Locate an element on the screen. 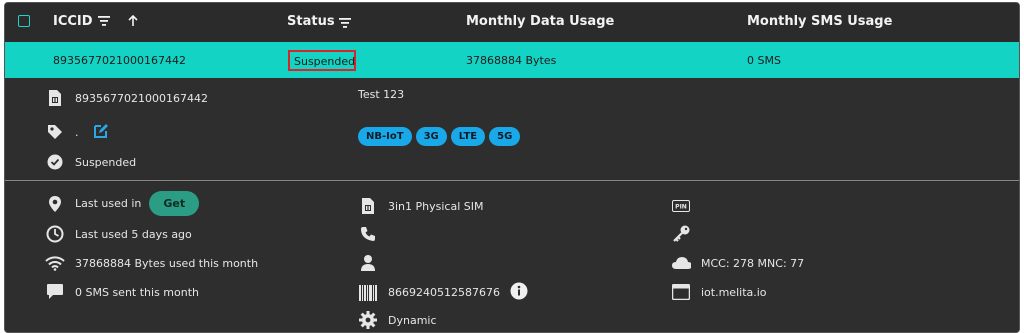  user is located at coordinates (373, 263).